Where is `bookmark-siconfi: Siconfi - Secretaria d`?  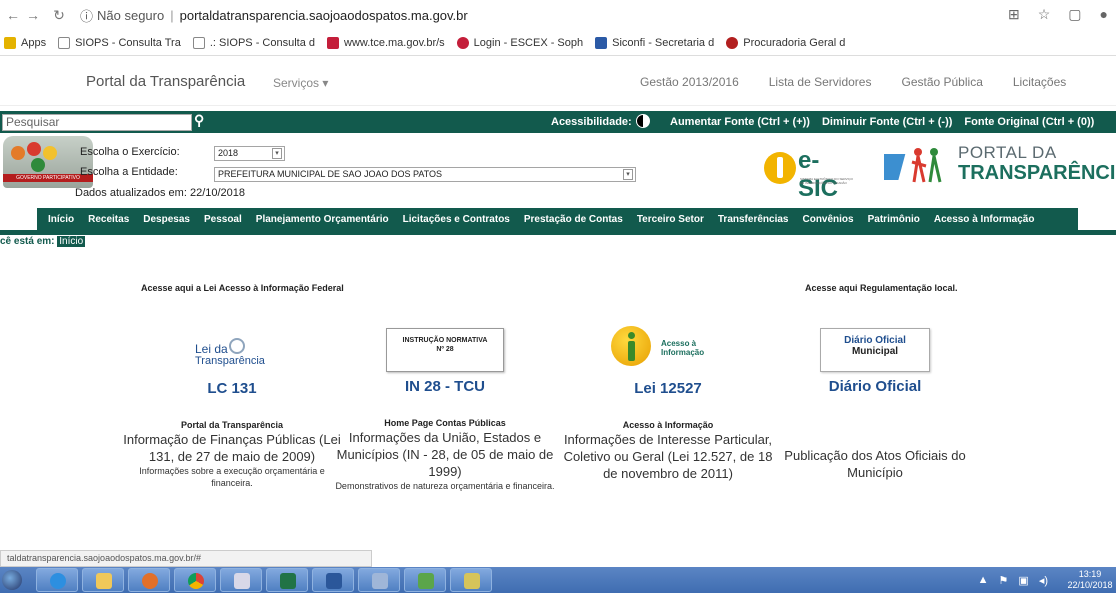 bookmark-siconfi: Siconfi - Secretaria d is located at coordinates (655, 42).